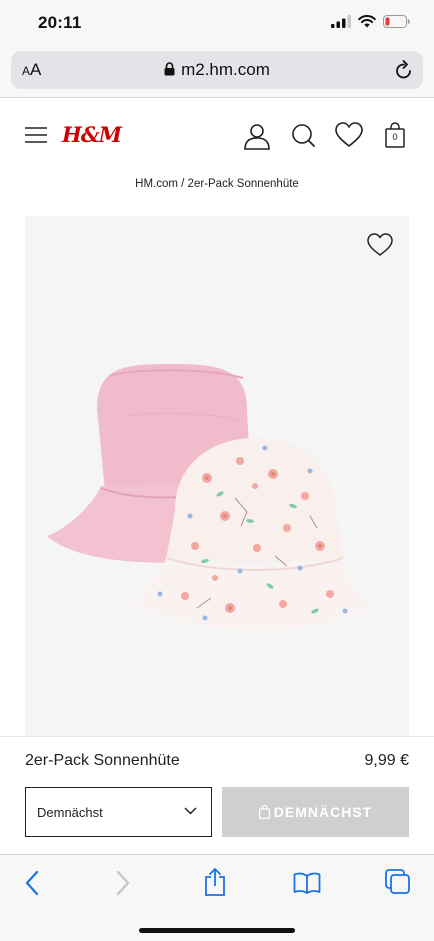 This screenshot has width=434, height=941. I want to click on status-icons, so click(370, 21).